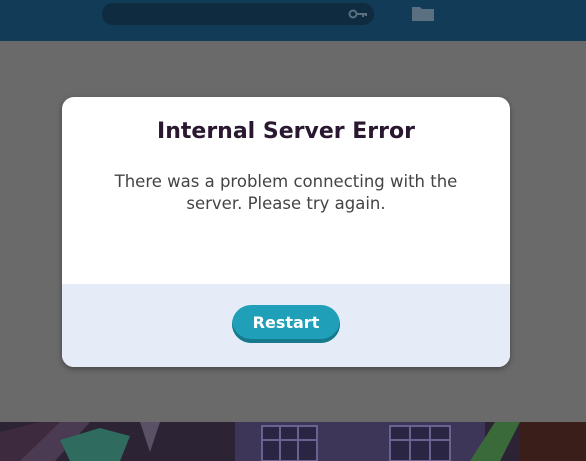  What do you see at coordinates (238, 14) in the screenshot?
I see `password-field` at bounding box center [238, 14].